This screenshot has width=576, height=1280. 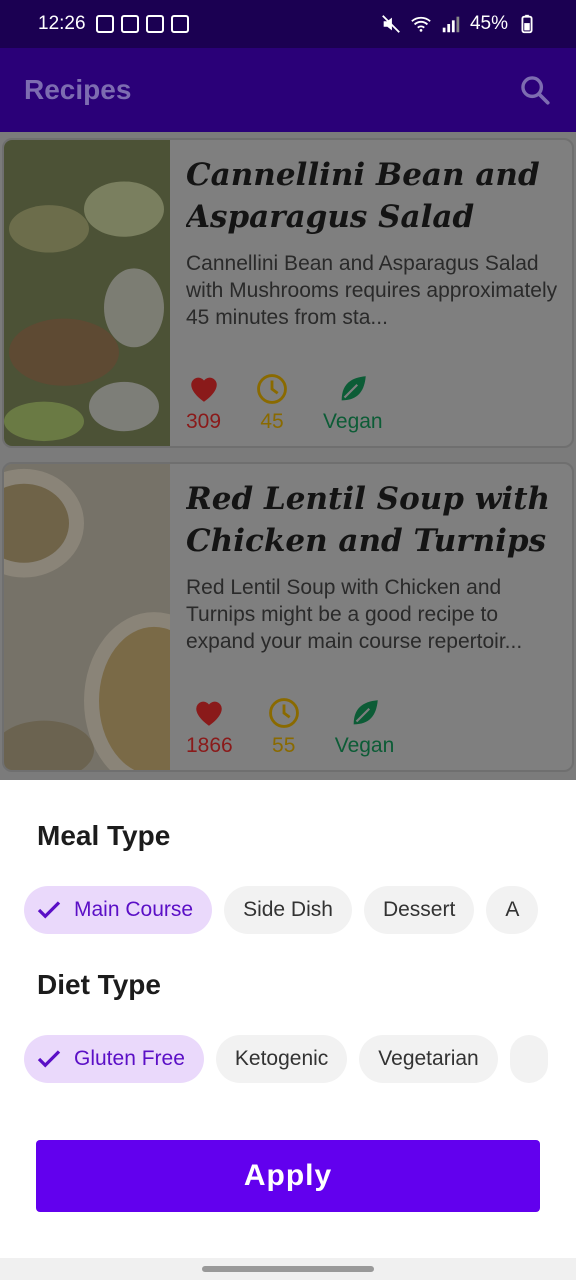 I want to click on chip-more, so click(x=528, y=1059).